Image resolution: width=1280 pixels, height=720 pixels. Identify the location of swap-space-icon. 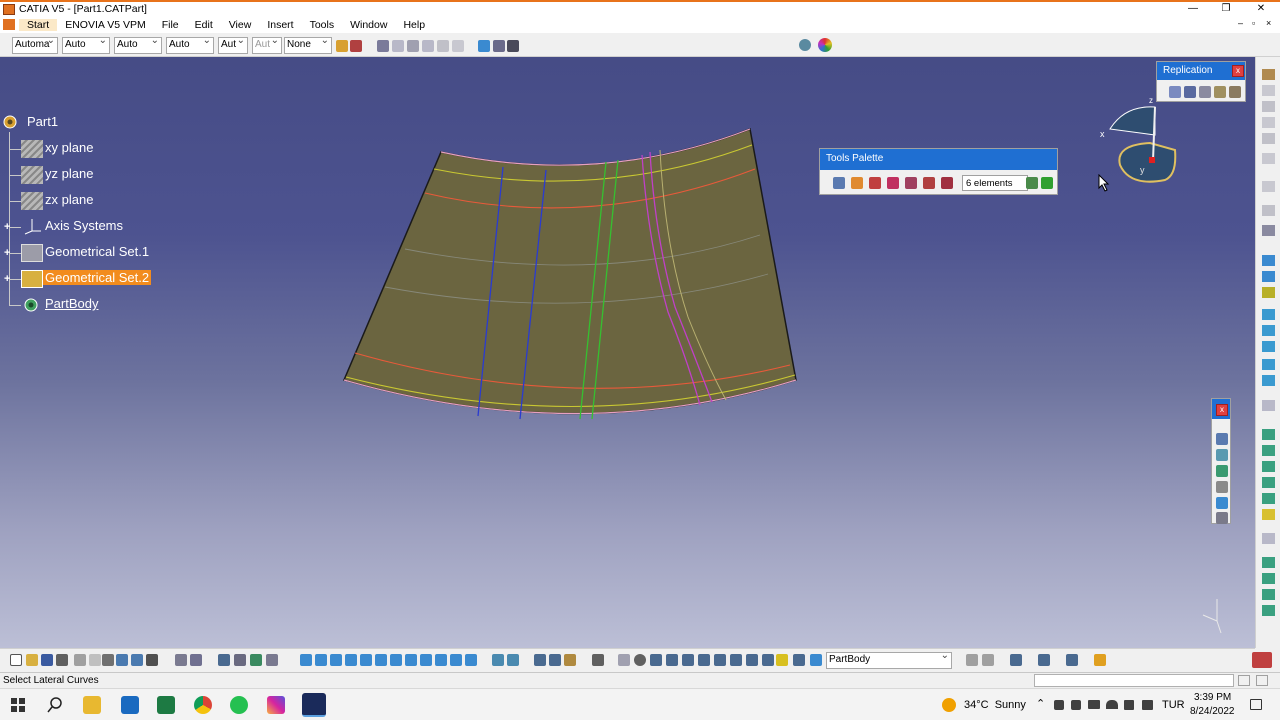
(456, 660).